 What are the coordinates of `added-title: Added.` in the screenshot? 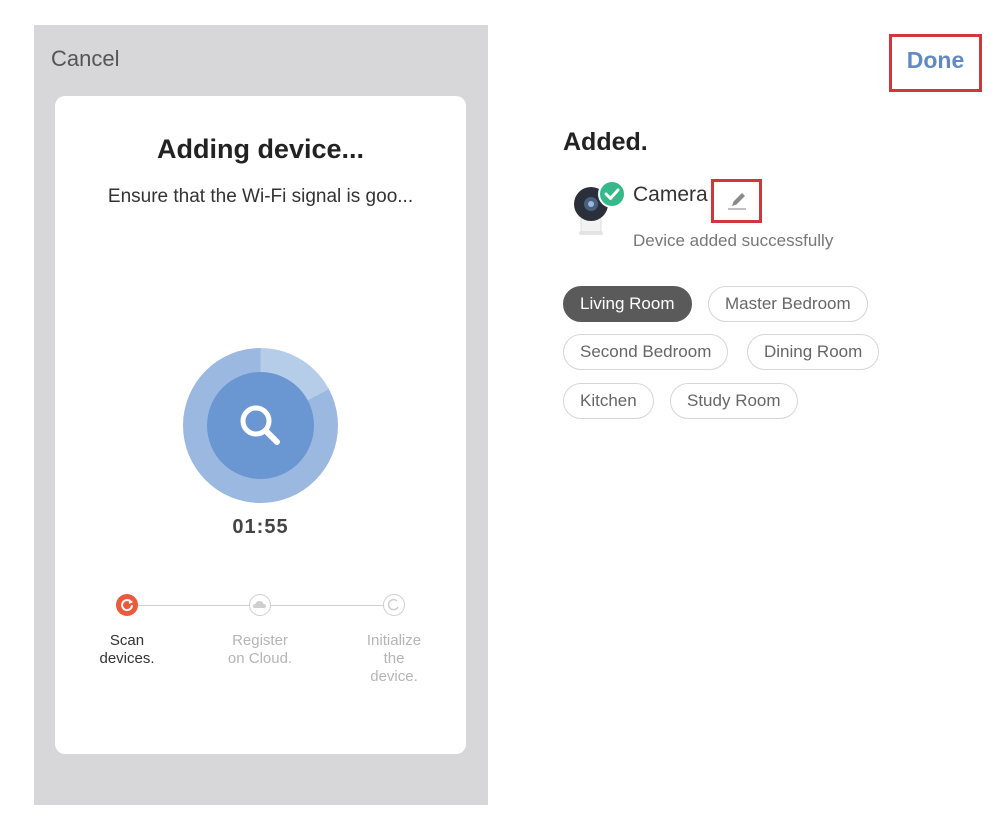 It's located at (605, 142).